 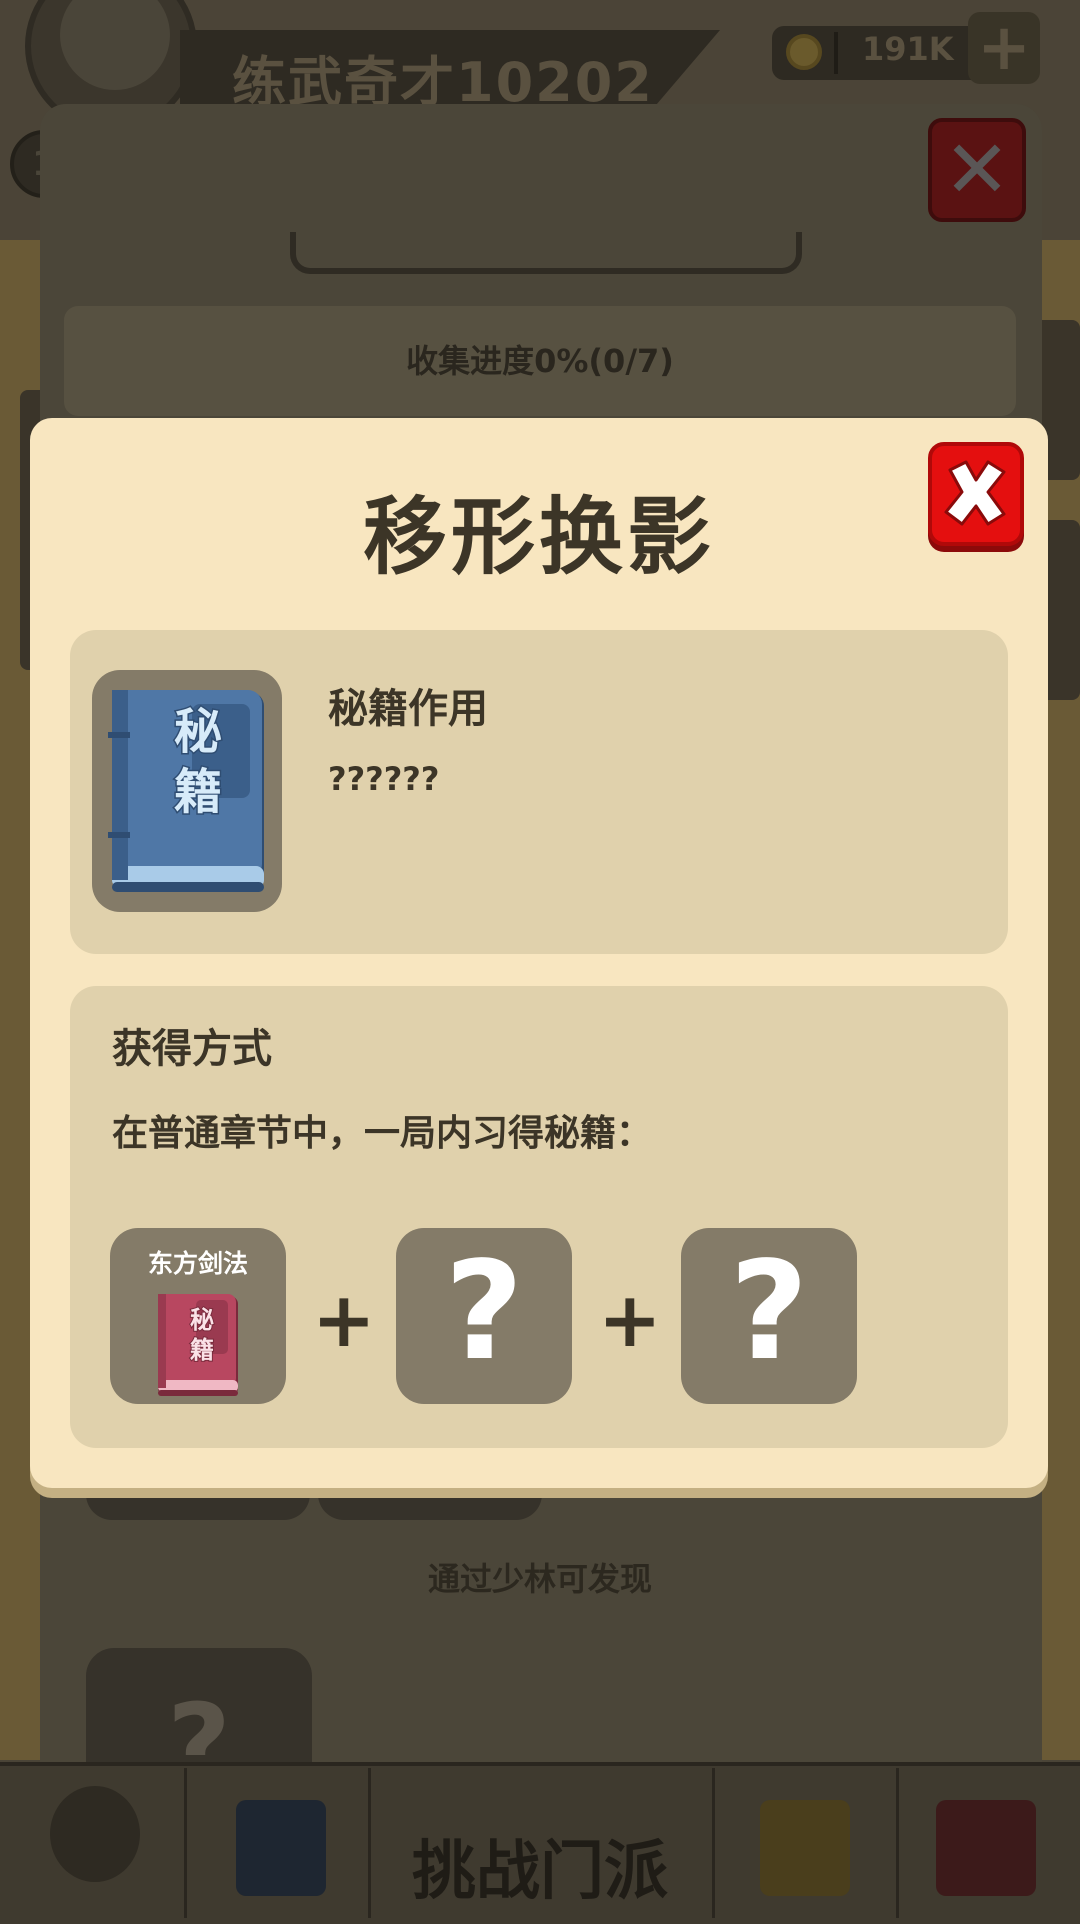 What do you see at coordinates (986, 1848) in the screenshot?
I see `nav-collect-icon` at bounding box center [986, 1848].